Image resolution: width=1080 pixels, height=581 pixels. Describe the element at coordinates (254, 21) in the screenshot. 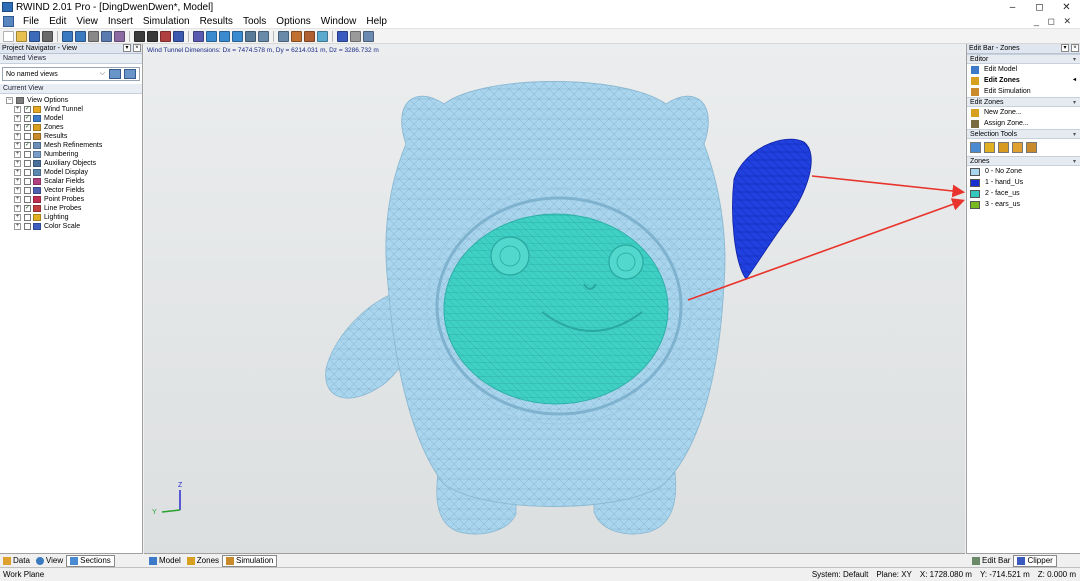

I see `menu-tools: Tools` at that location.